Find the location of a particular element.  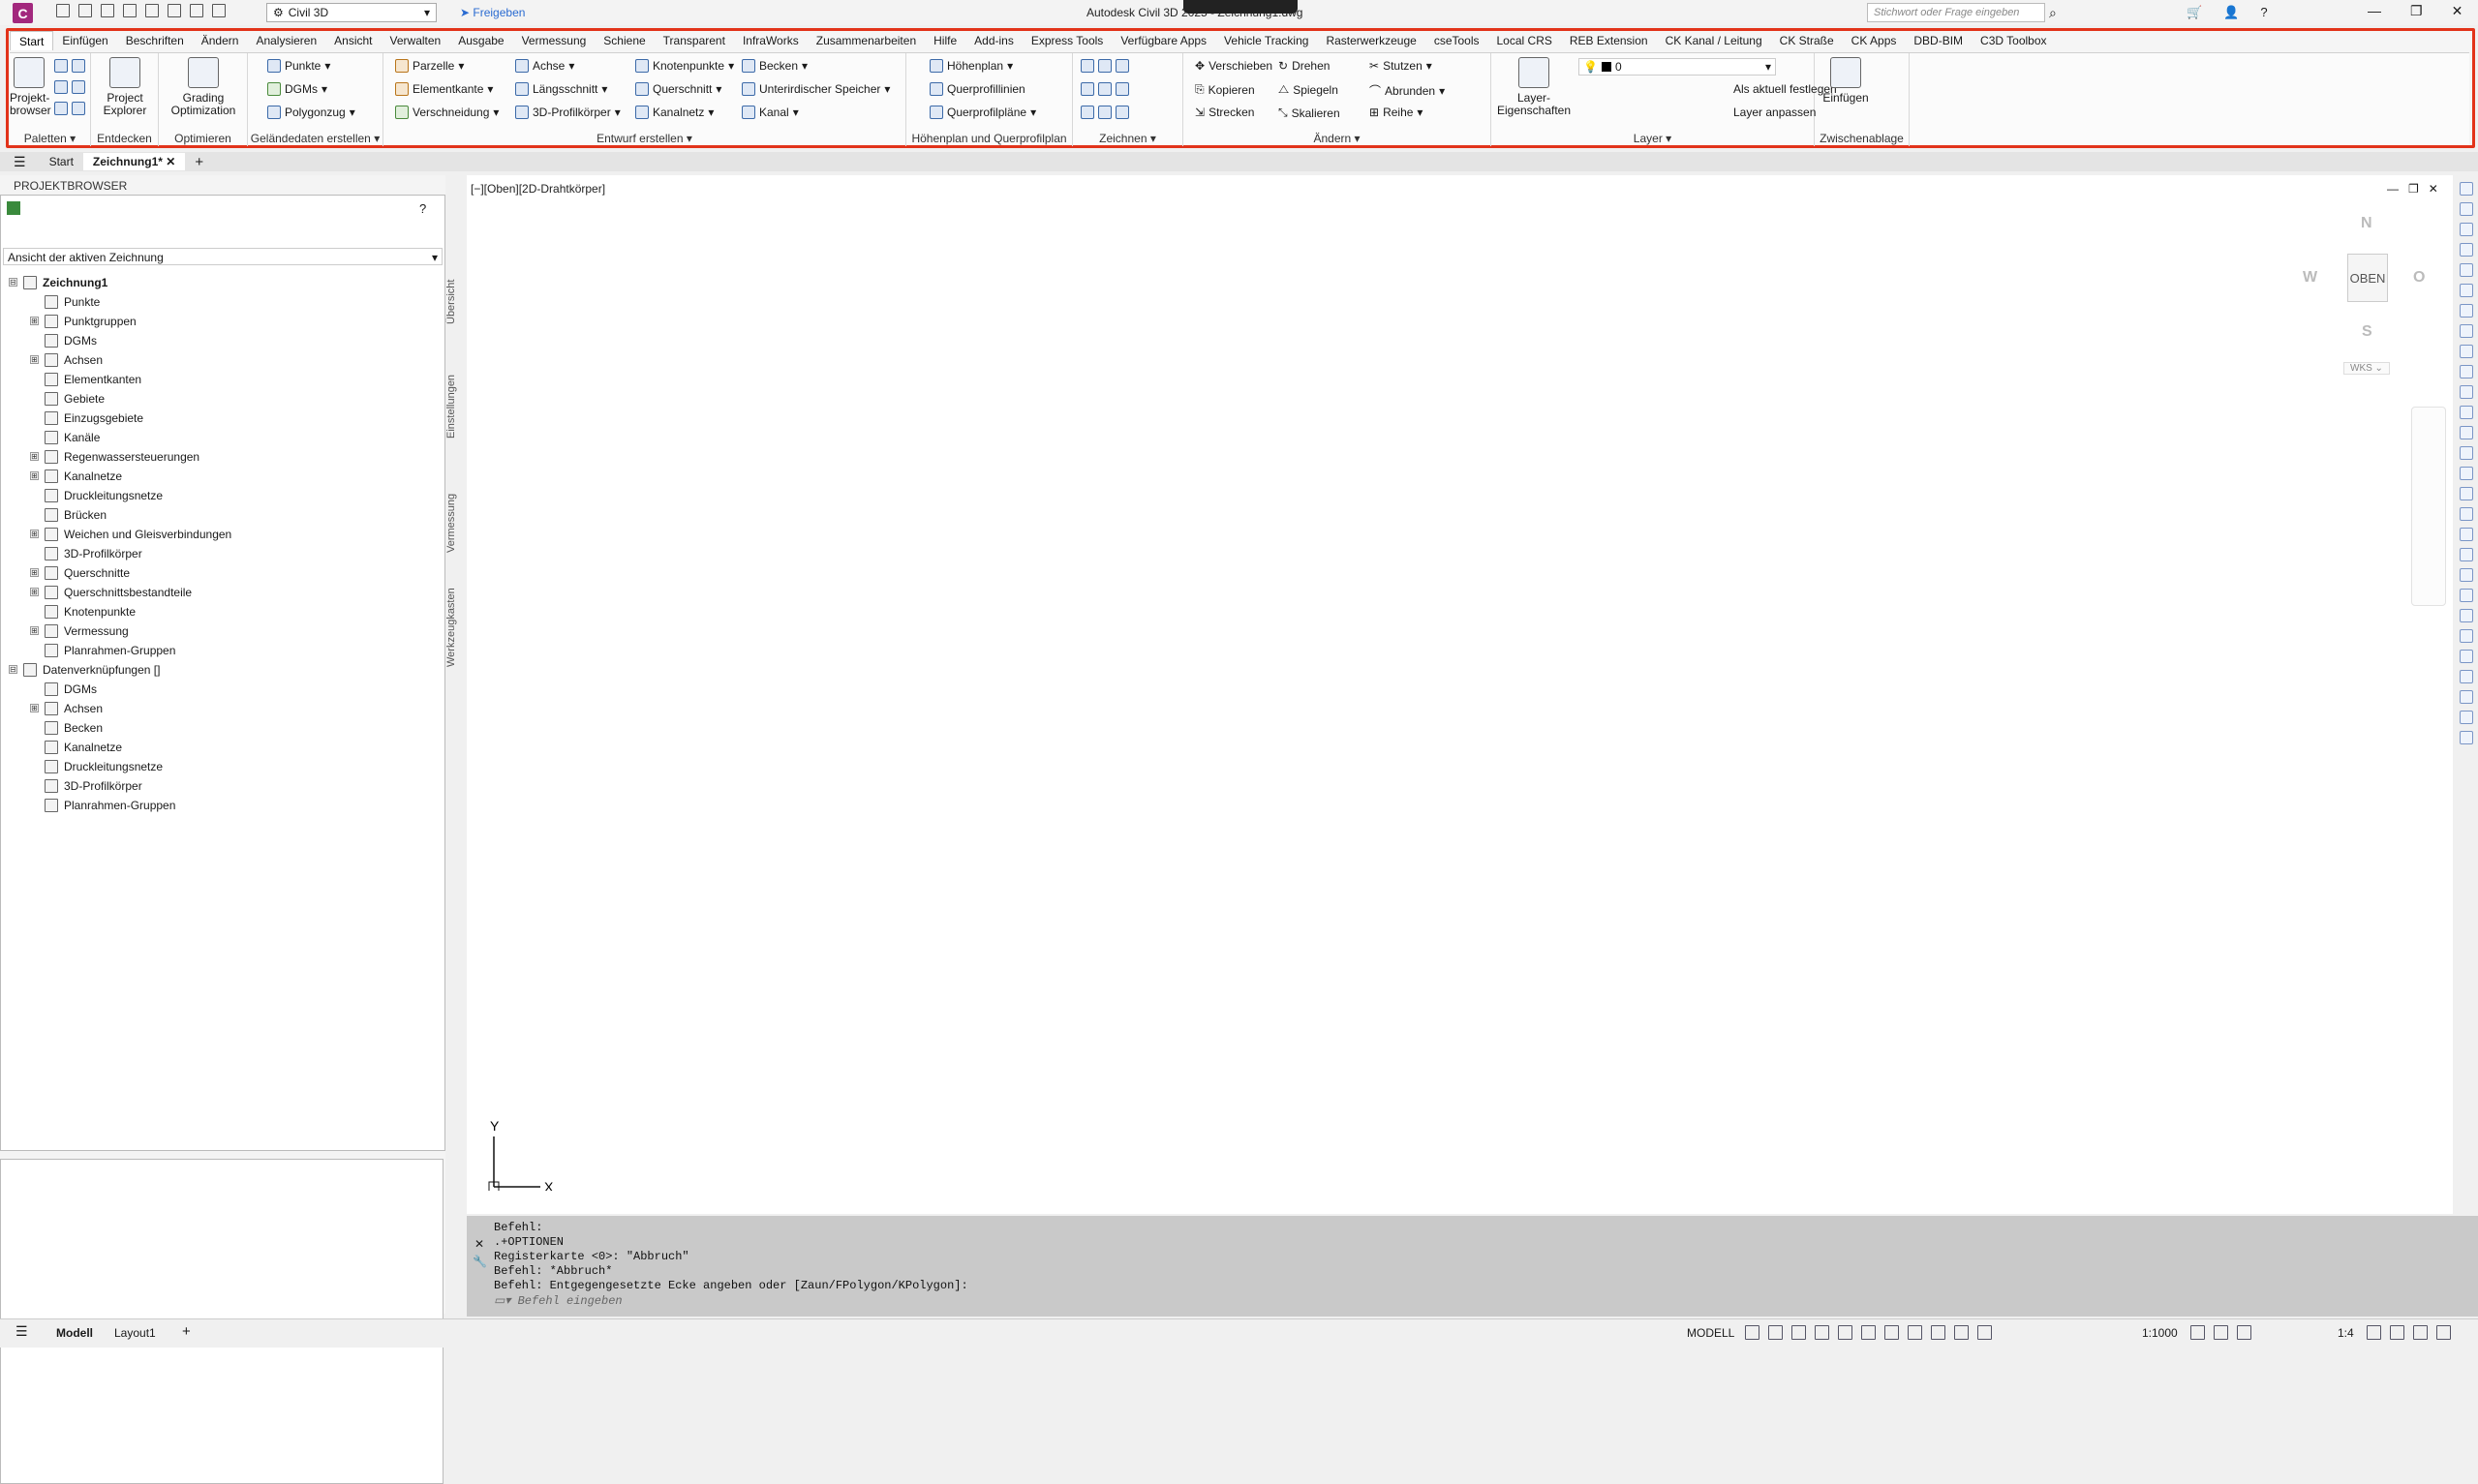

move-button: ✥ Verschieben is located at coordinates (1233, 66).